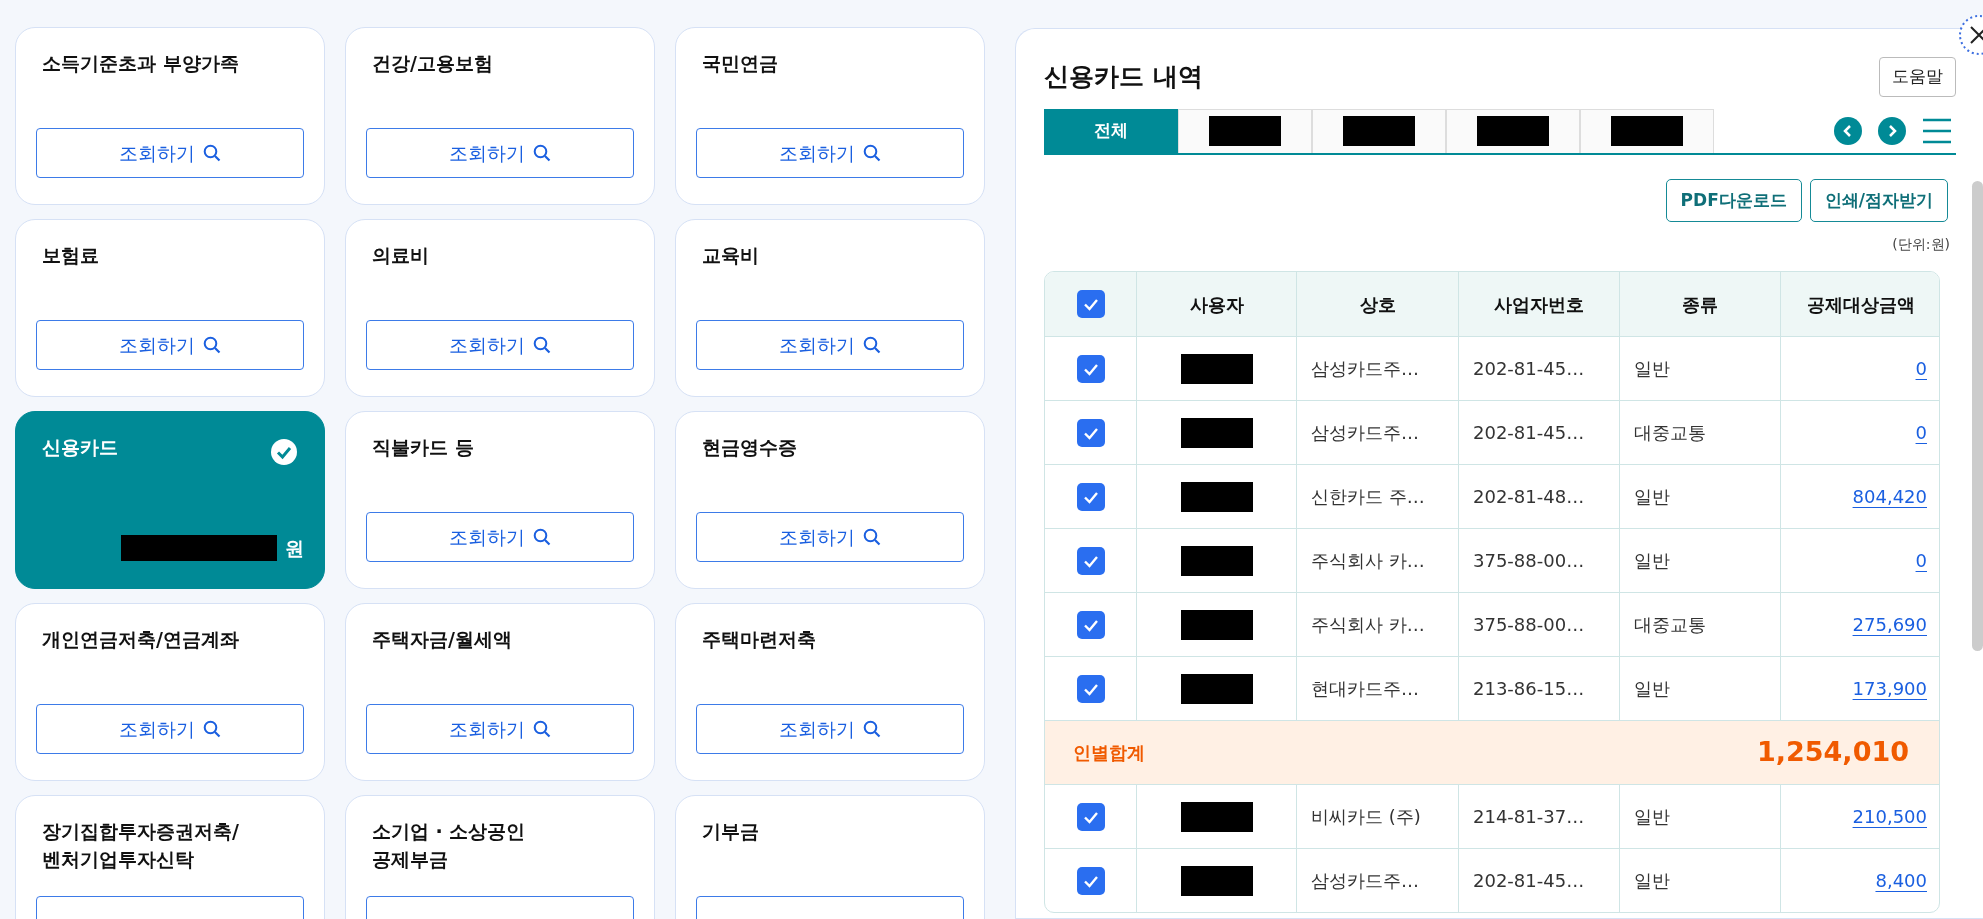  I want to click on column-header: 종류, so click(1699, 304).